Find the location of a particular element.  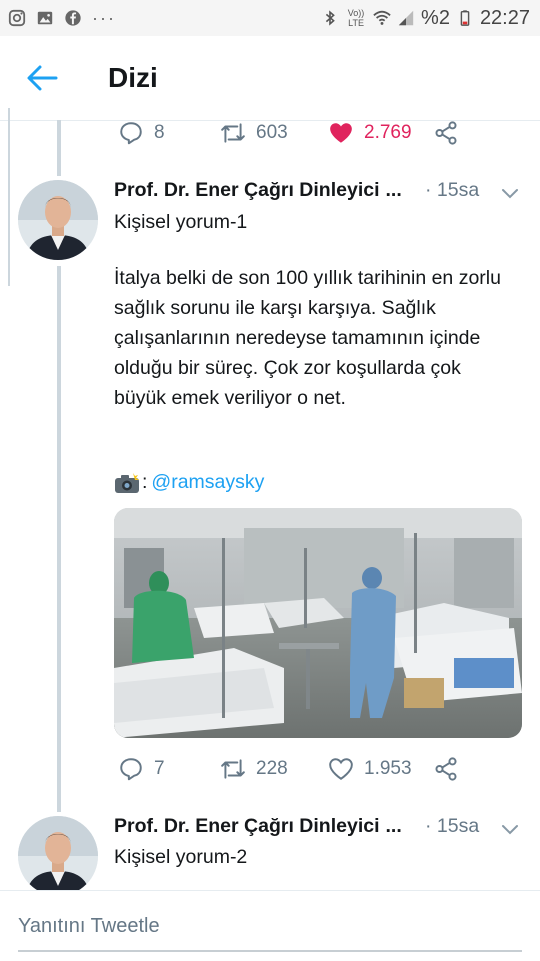

like-button: 2.769 is located at coordinates (370, 133).